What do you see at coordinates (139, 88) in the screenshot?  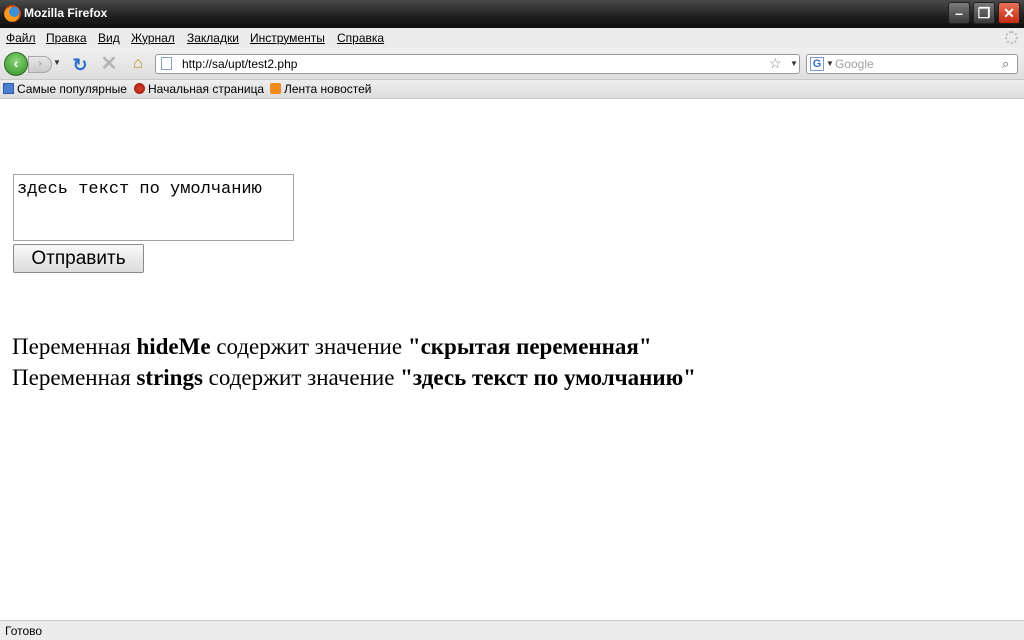 I see `start-page-icon` at bounding box center [139, 88].